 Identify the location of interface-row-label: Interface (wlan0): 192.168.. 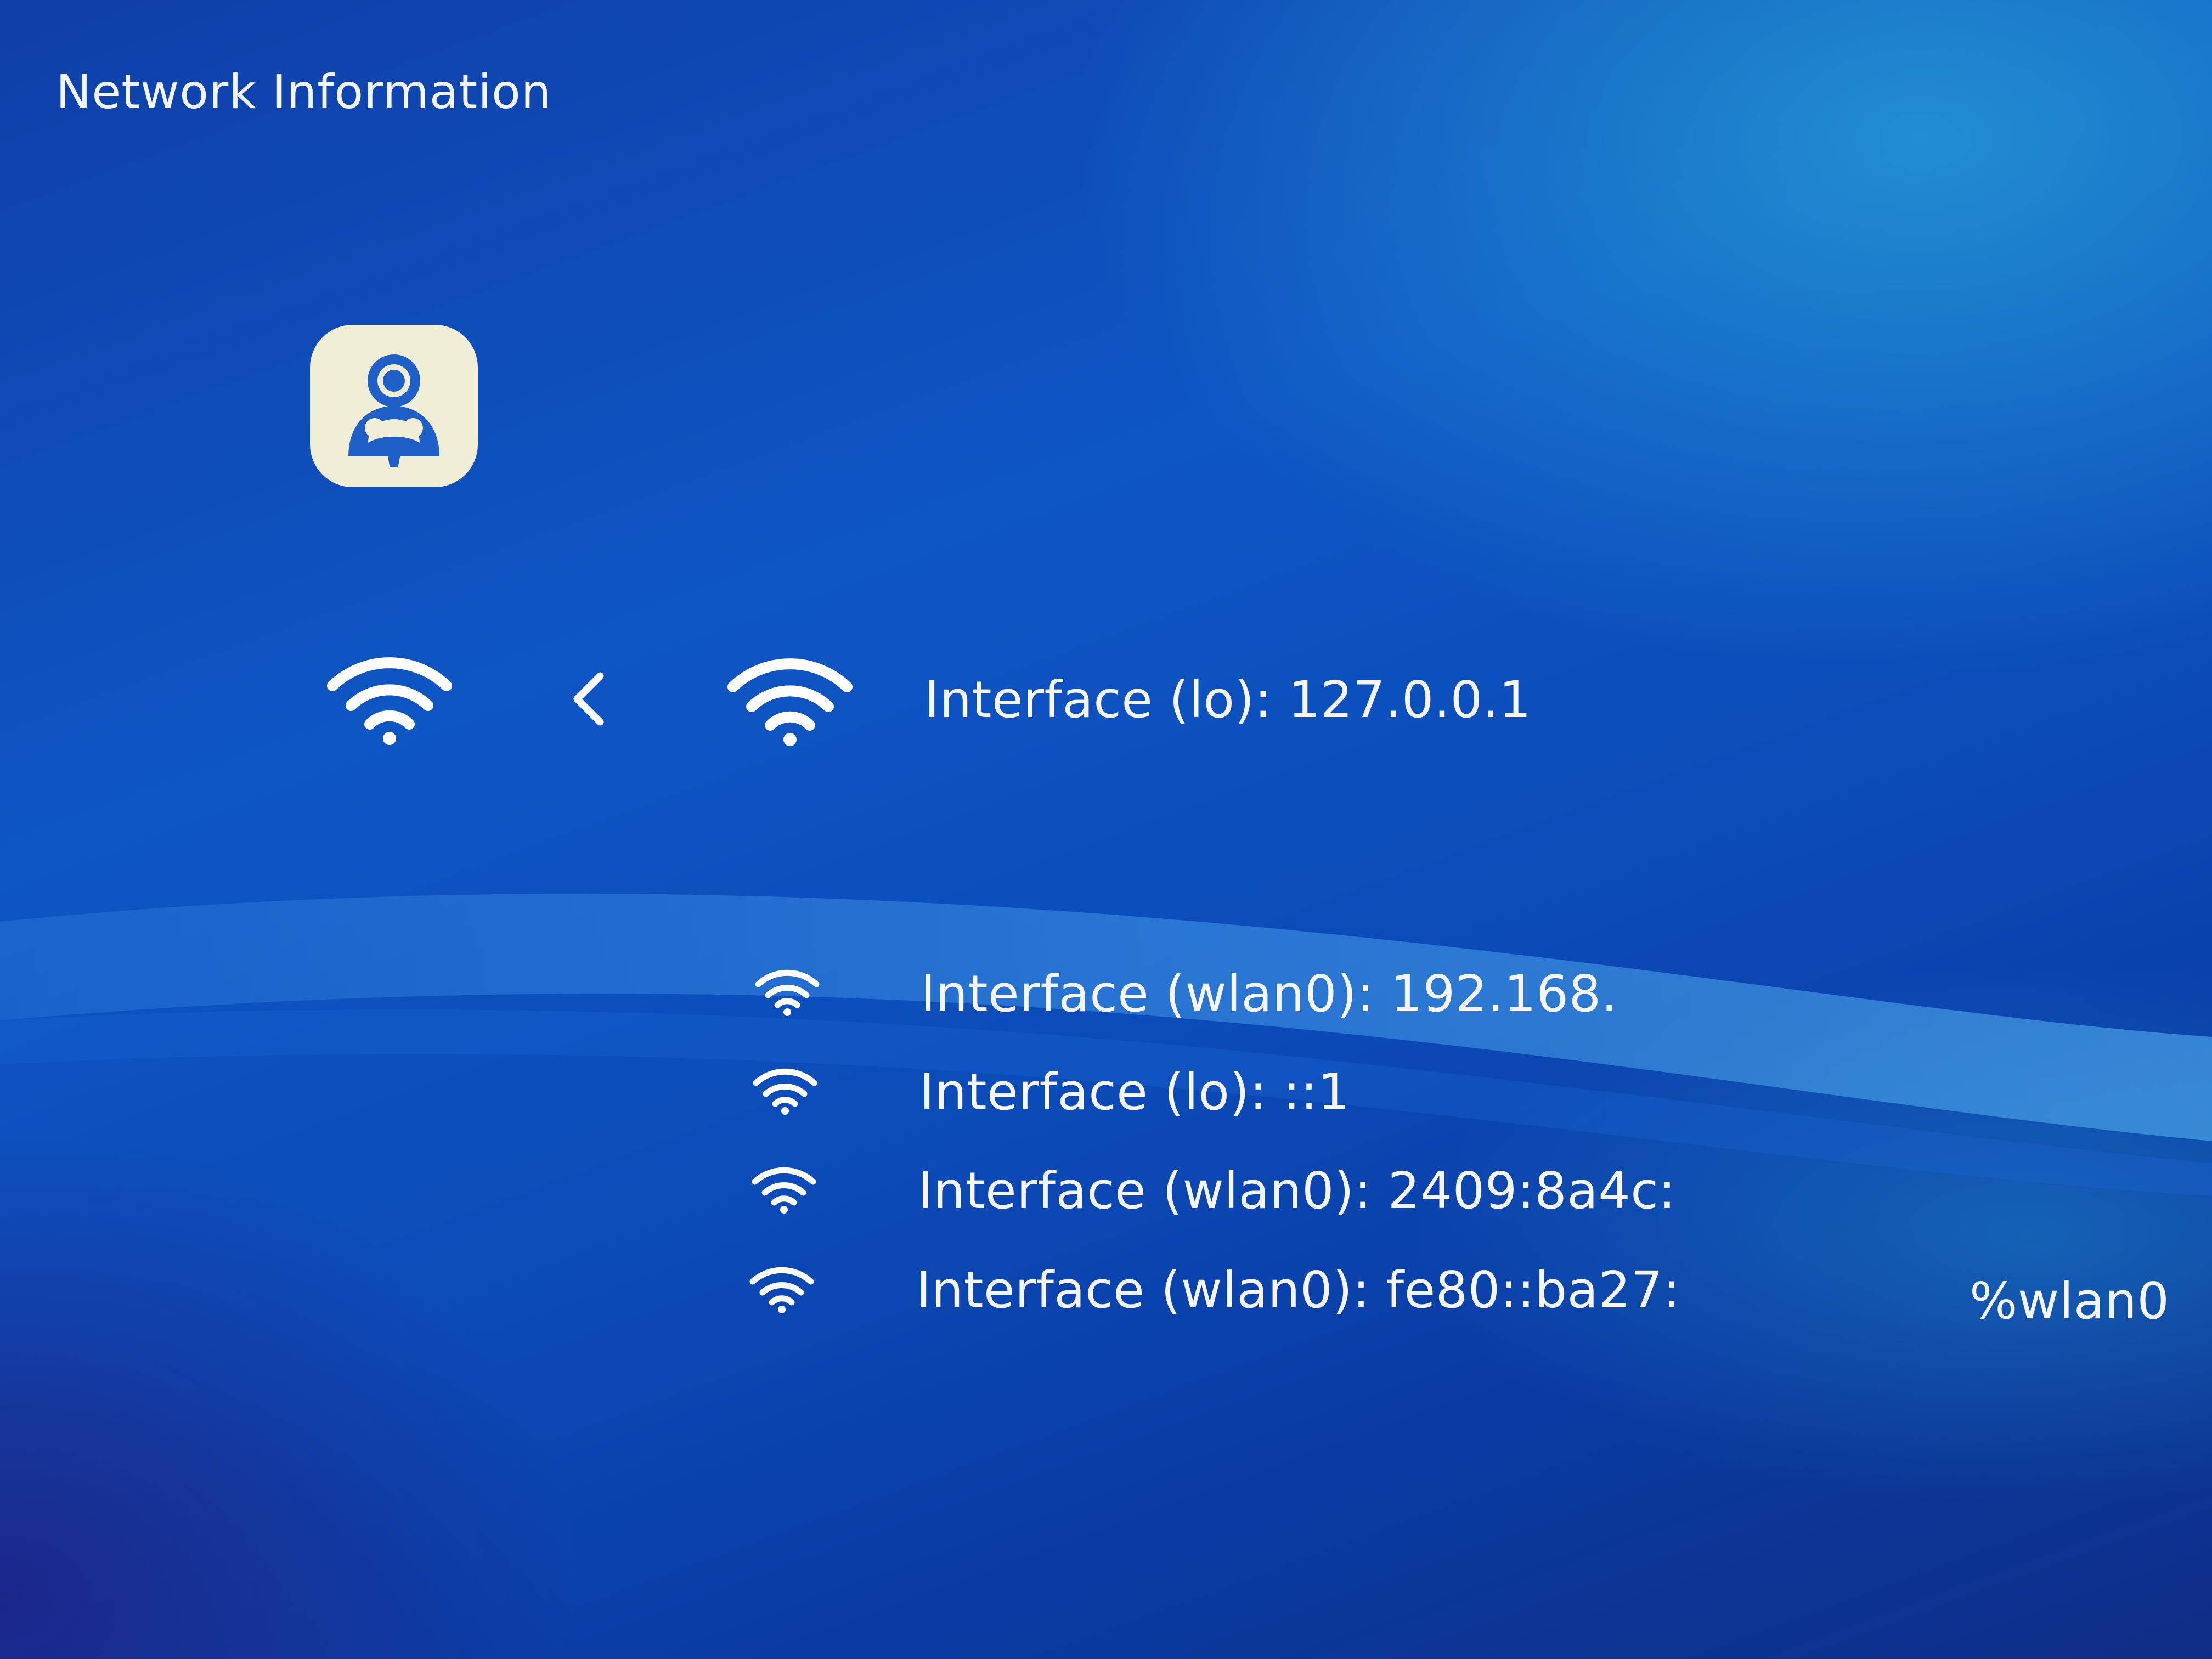
(1269, 993).